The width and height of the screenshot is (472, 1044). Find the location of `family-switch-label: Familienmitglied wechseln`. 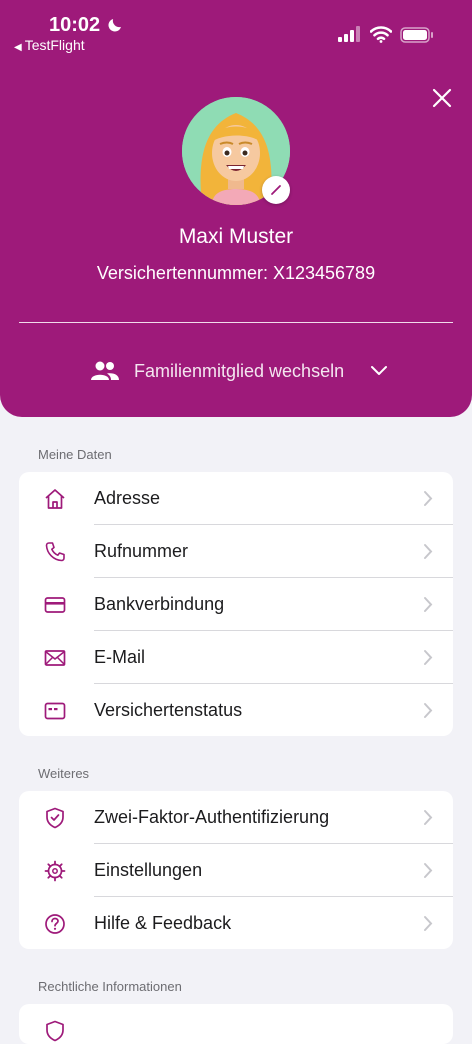

family-switch-label: Familienmitglied wechseln is located at coordinates (239, 370).